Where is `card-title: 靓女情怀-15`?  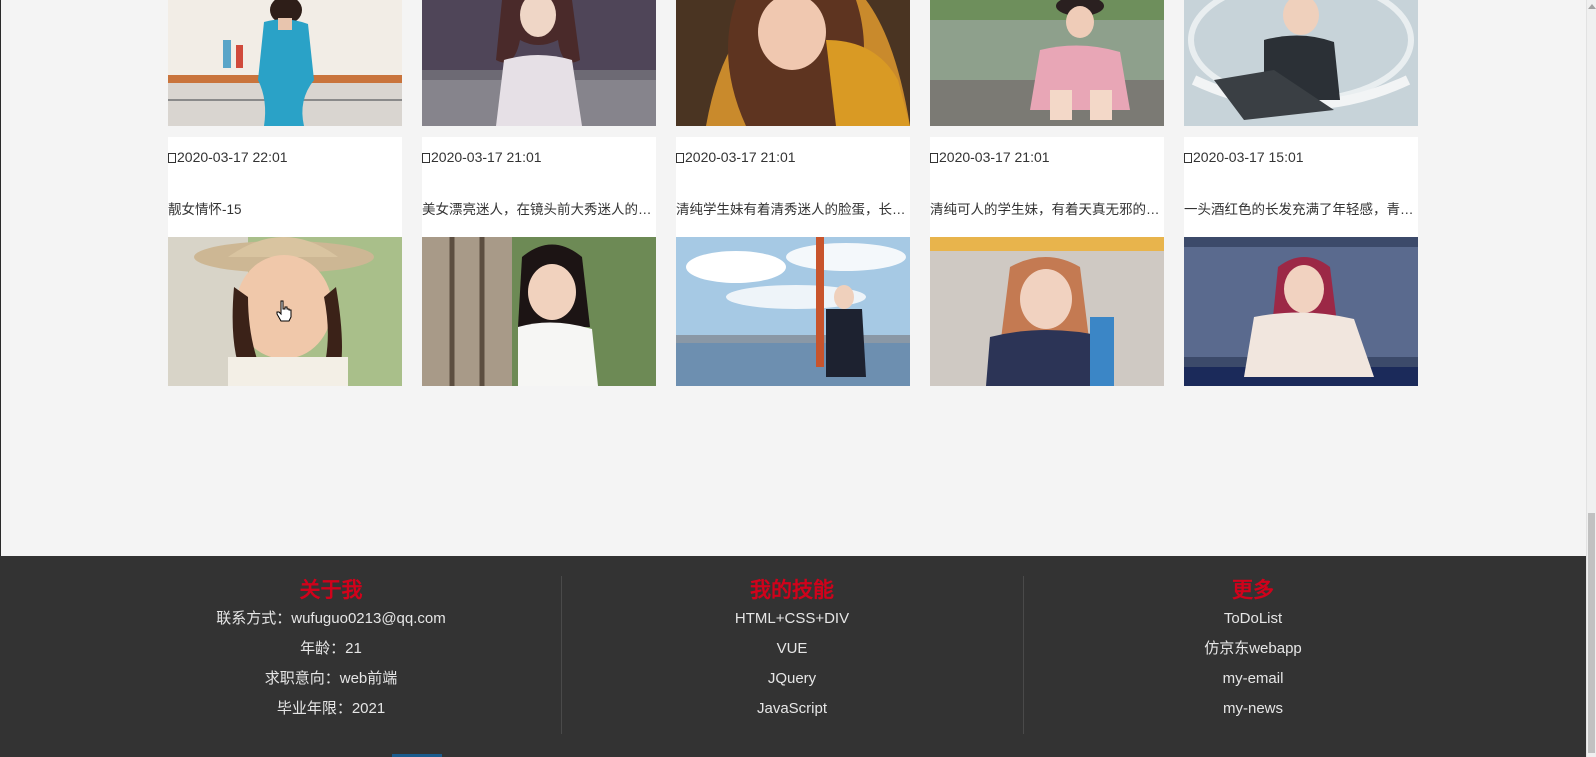 card-title: 靓女情怀-15 is located at coordinates (284, 208).